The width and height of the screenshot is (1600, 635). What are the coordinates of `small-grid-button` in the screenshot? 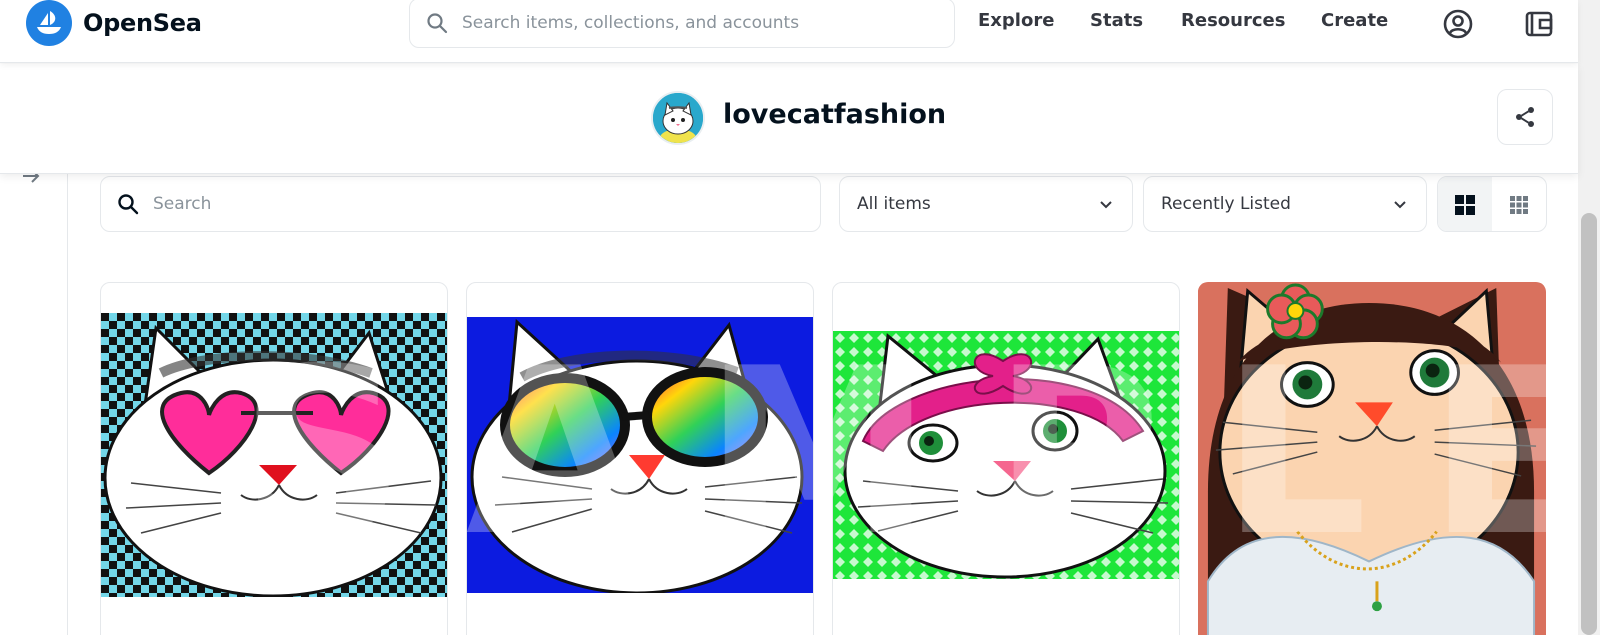 It's located at (1519, 204).